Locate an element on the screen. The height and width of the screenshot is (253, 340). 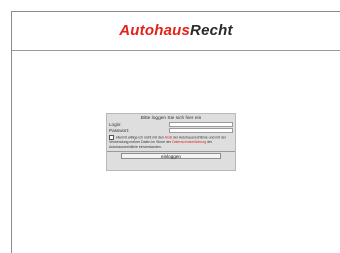
password-row: Passwort: is located at coordinates (171, 131).